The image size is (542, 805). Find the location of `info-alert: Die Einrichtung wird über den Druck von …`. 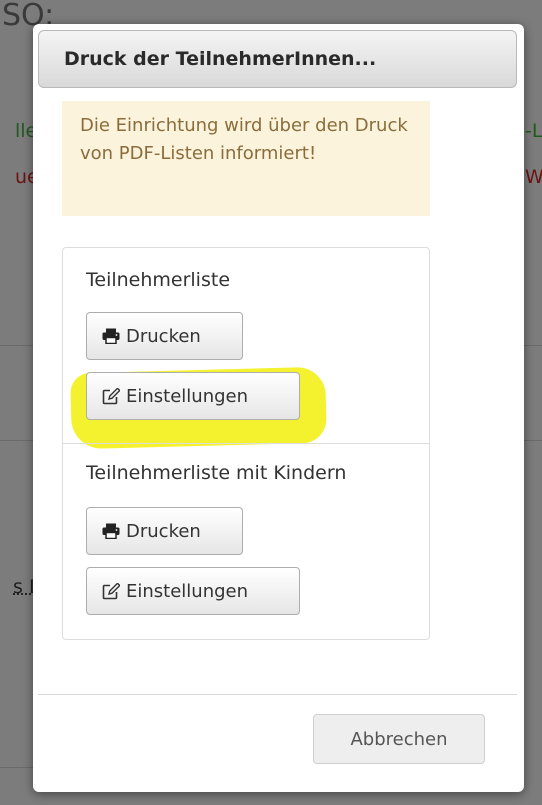

info-alert: Die Einrichtung wird über den Druck von … is located at coordinates (246, 158).